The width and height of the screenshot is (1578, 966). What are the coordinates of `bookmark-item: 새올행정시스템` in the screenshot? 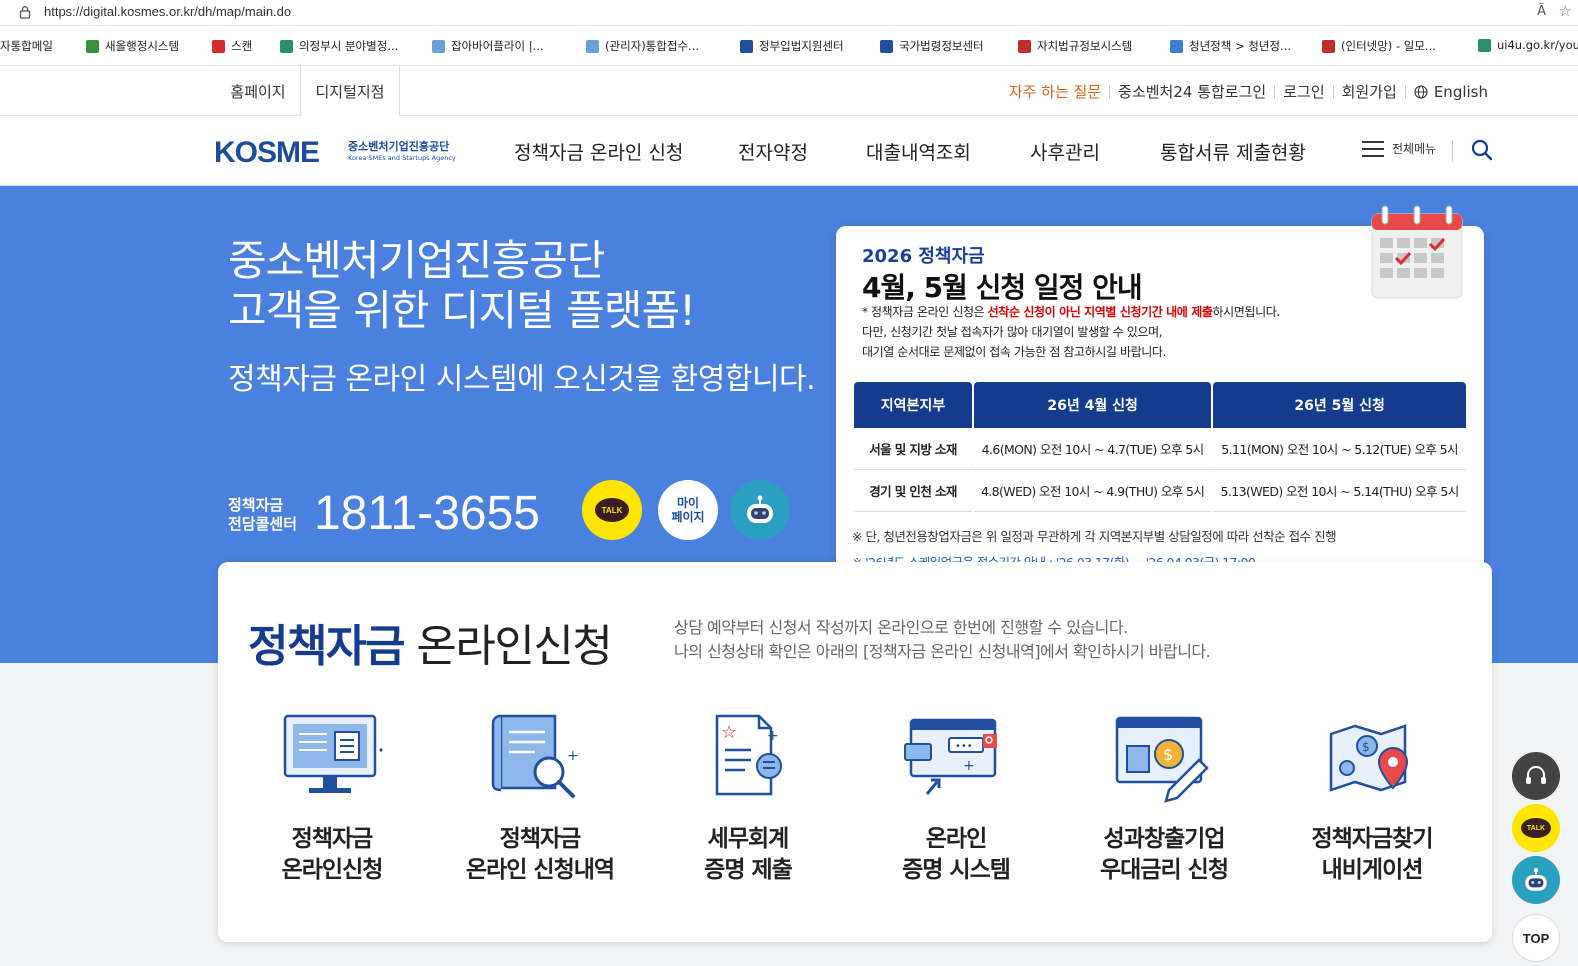 It's located at (132, 46).